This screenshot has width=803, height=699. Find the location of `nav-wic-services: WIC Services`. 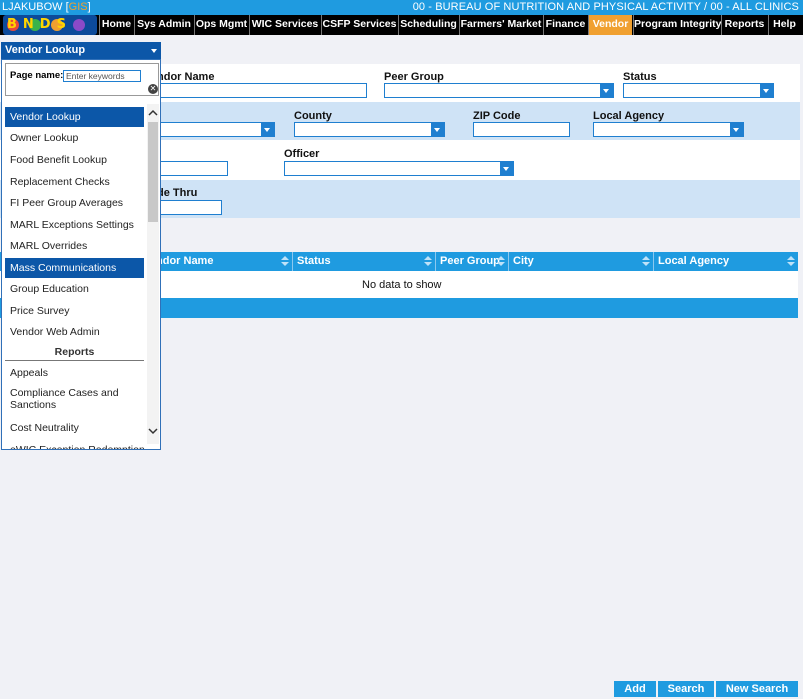

nav-wic-services: WIC Services is located at coordinates (284, 25).